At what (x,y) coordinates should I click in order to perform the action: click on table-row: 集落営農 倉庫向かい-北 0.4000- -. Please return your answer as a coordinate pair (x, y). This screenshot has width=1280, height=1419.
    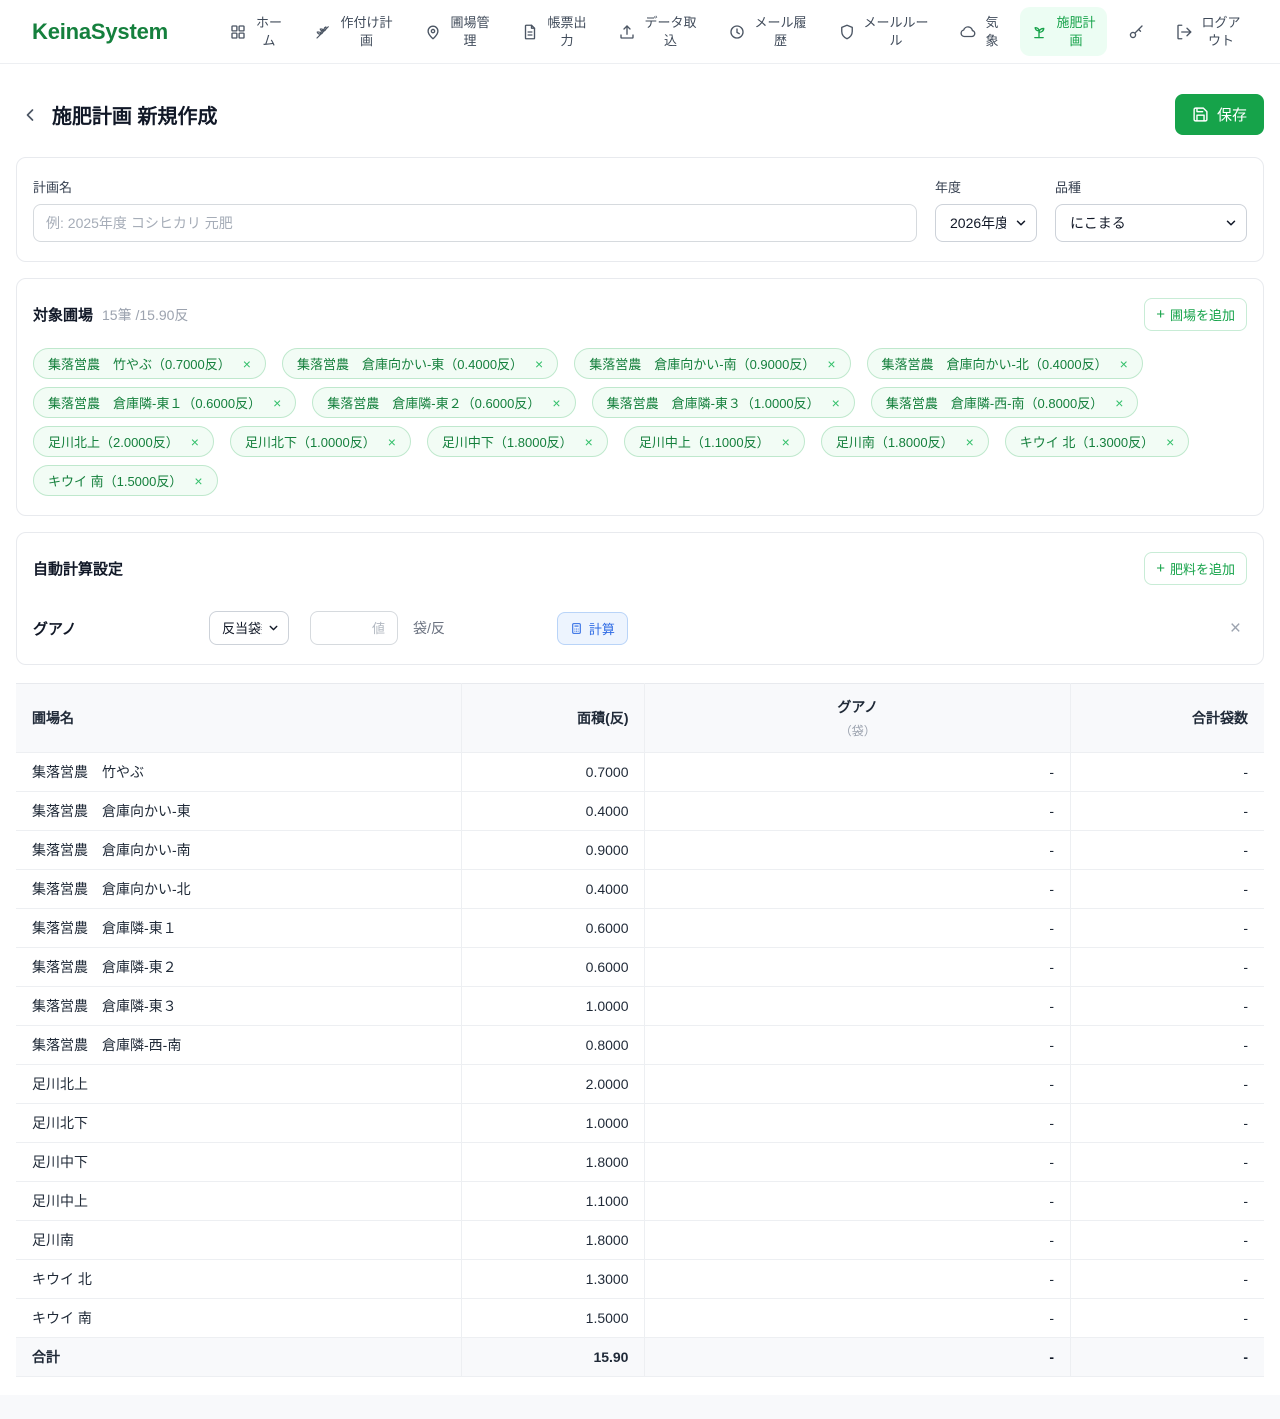
    Looking at the image, I should click on (640, 889).